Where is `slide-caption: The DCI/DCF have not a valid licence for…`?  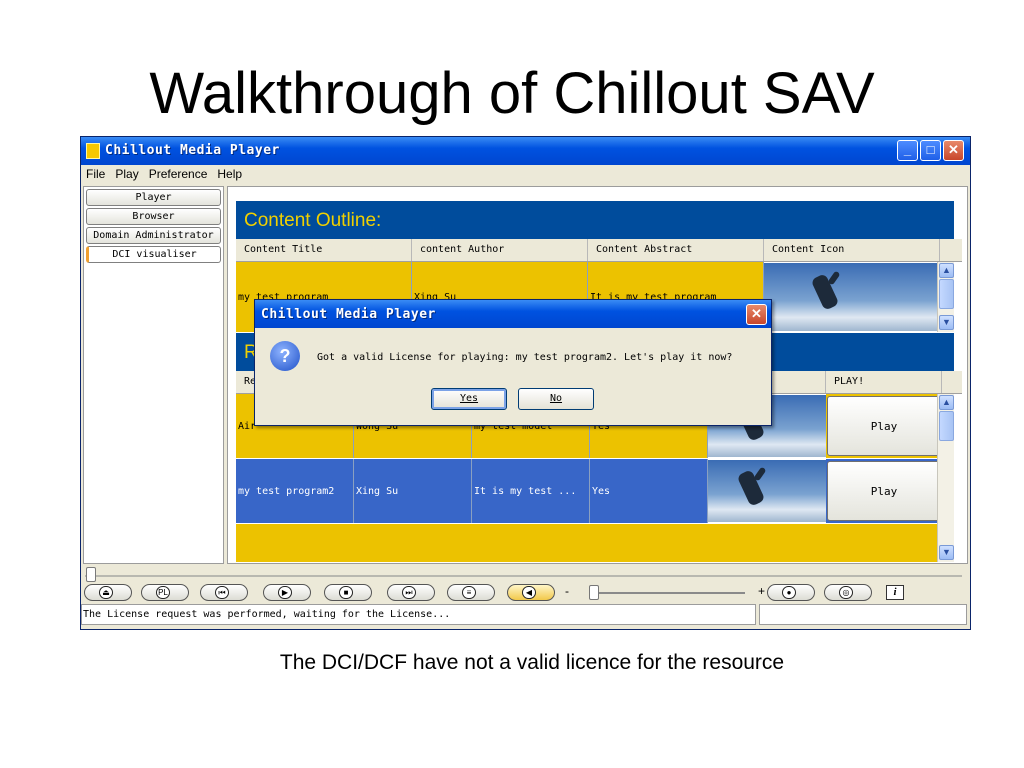 slide-caption: The DCI/DCF have not a valid licence for… is located at coordinates (532, 662).